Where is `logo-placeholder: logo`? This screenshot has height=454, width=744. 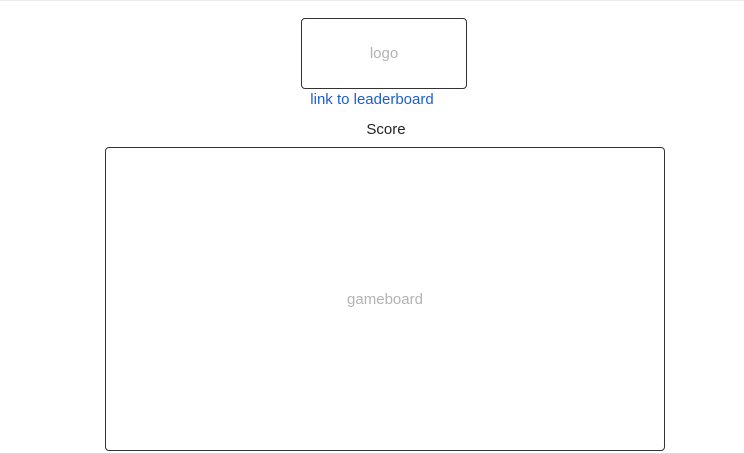 logo-placeholder: logo is located at coordinates (384, 53).